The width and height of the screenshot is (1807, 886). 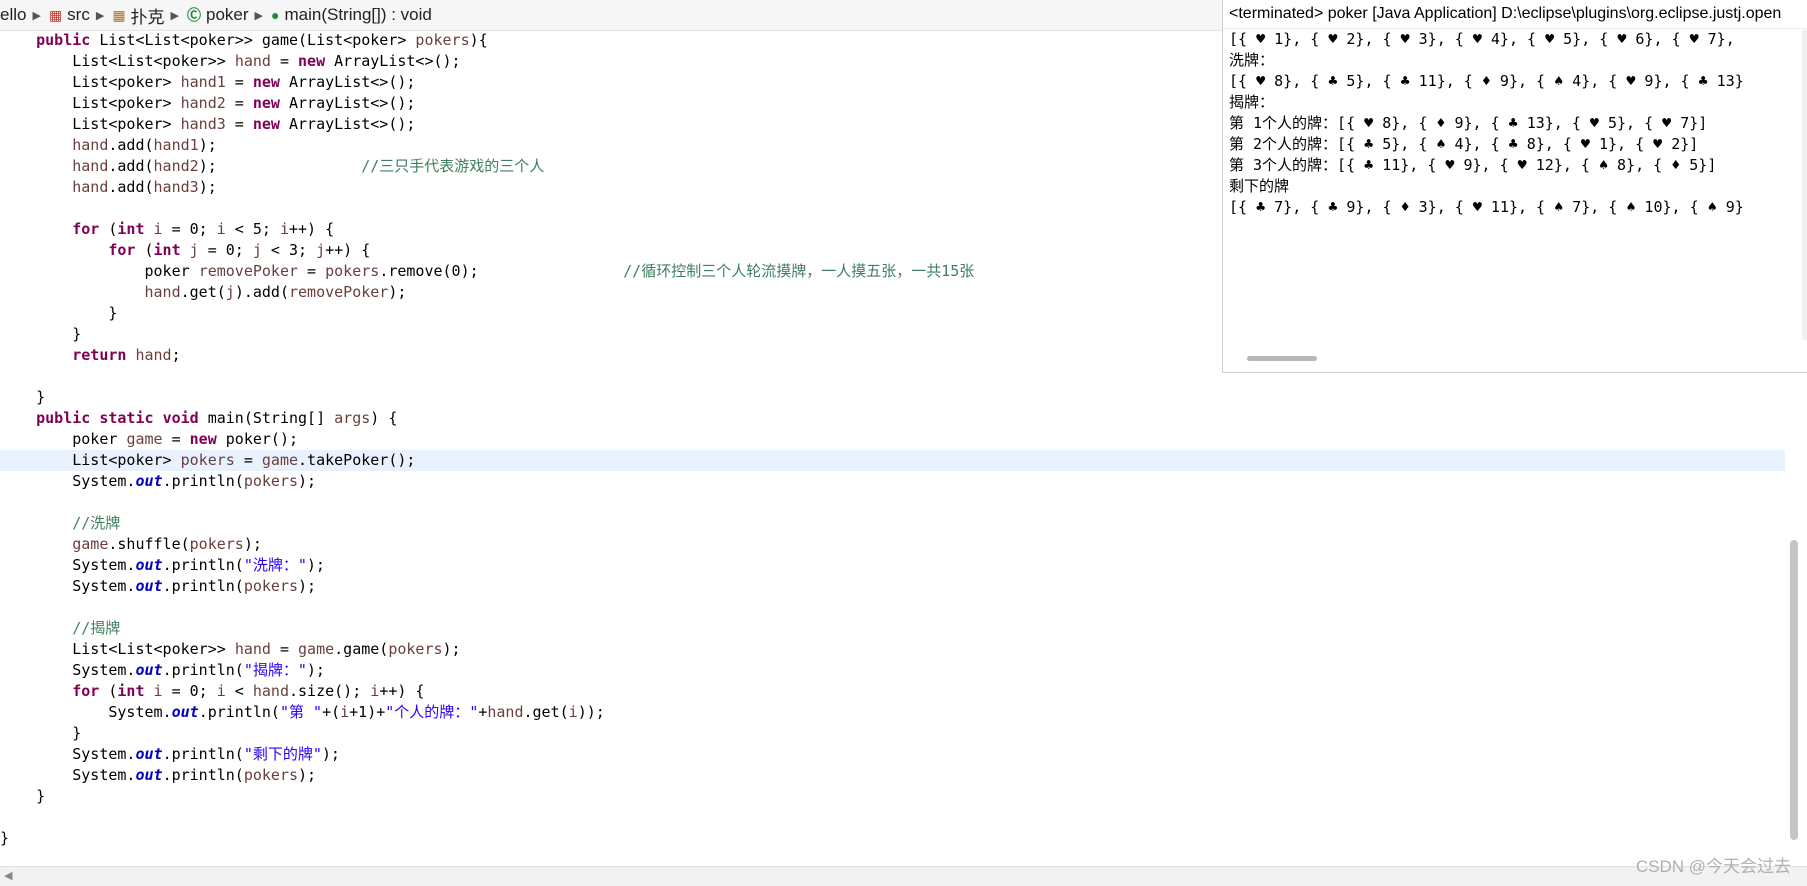 I want to click on code-token: hand1, so click(x=203, y=82).